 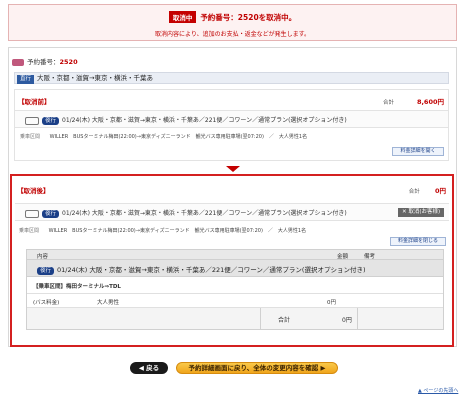 I want to click on alert-message: 取消内容により、追加のお支払・返金などが発生します。, so click(x=232, y=34).